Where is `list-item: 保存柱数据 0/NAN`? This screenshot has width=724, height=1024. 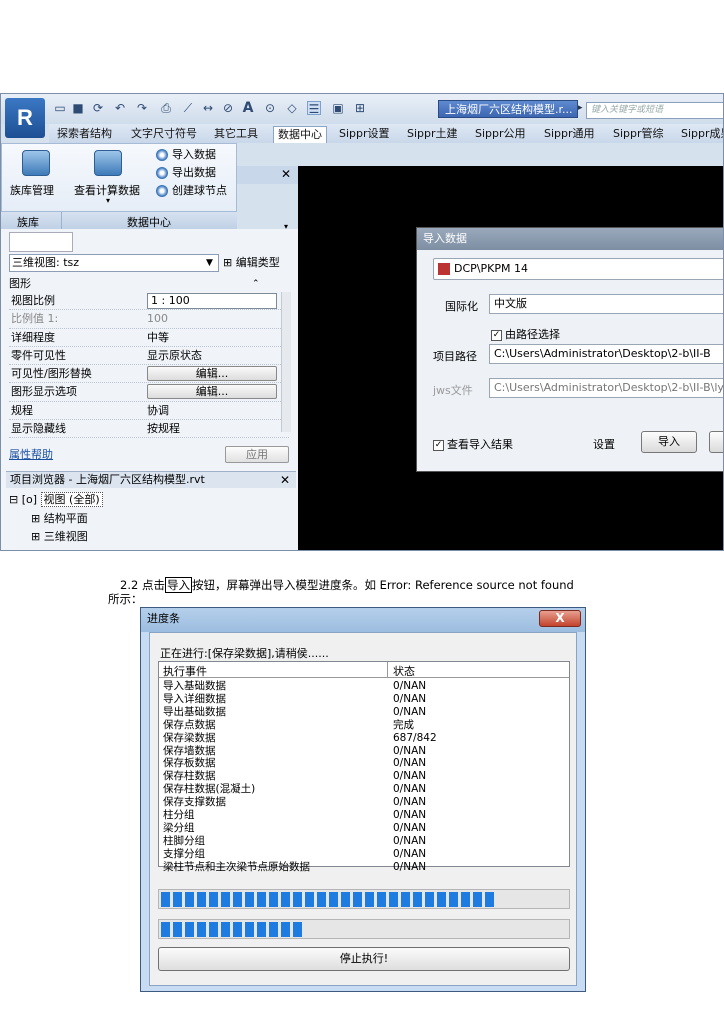 list-item: 保存柱数据 0/NAN is located at coordinates (364, 776).